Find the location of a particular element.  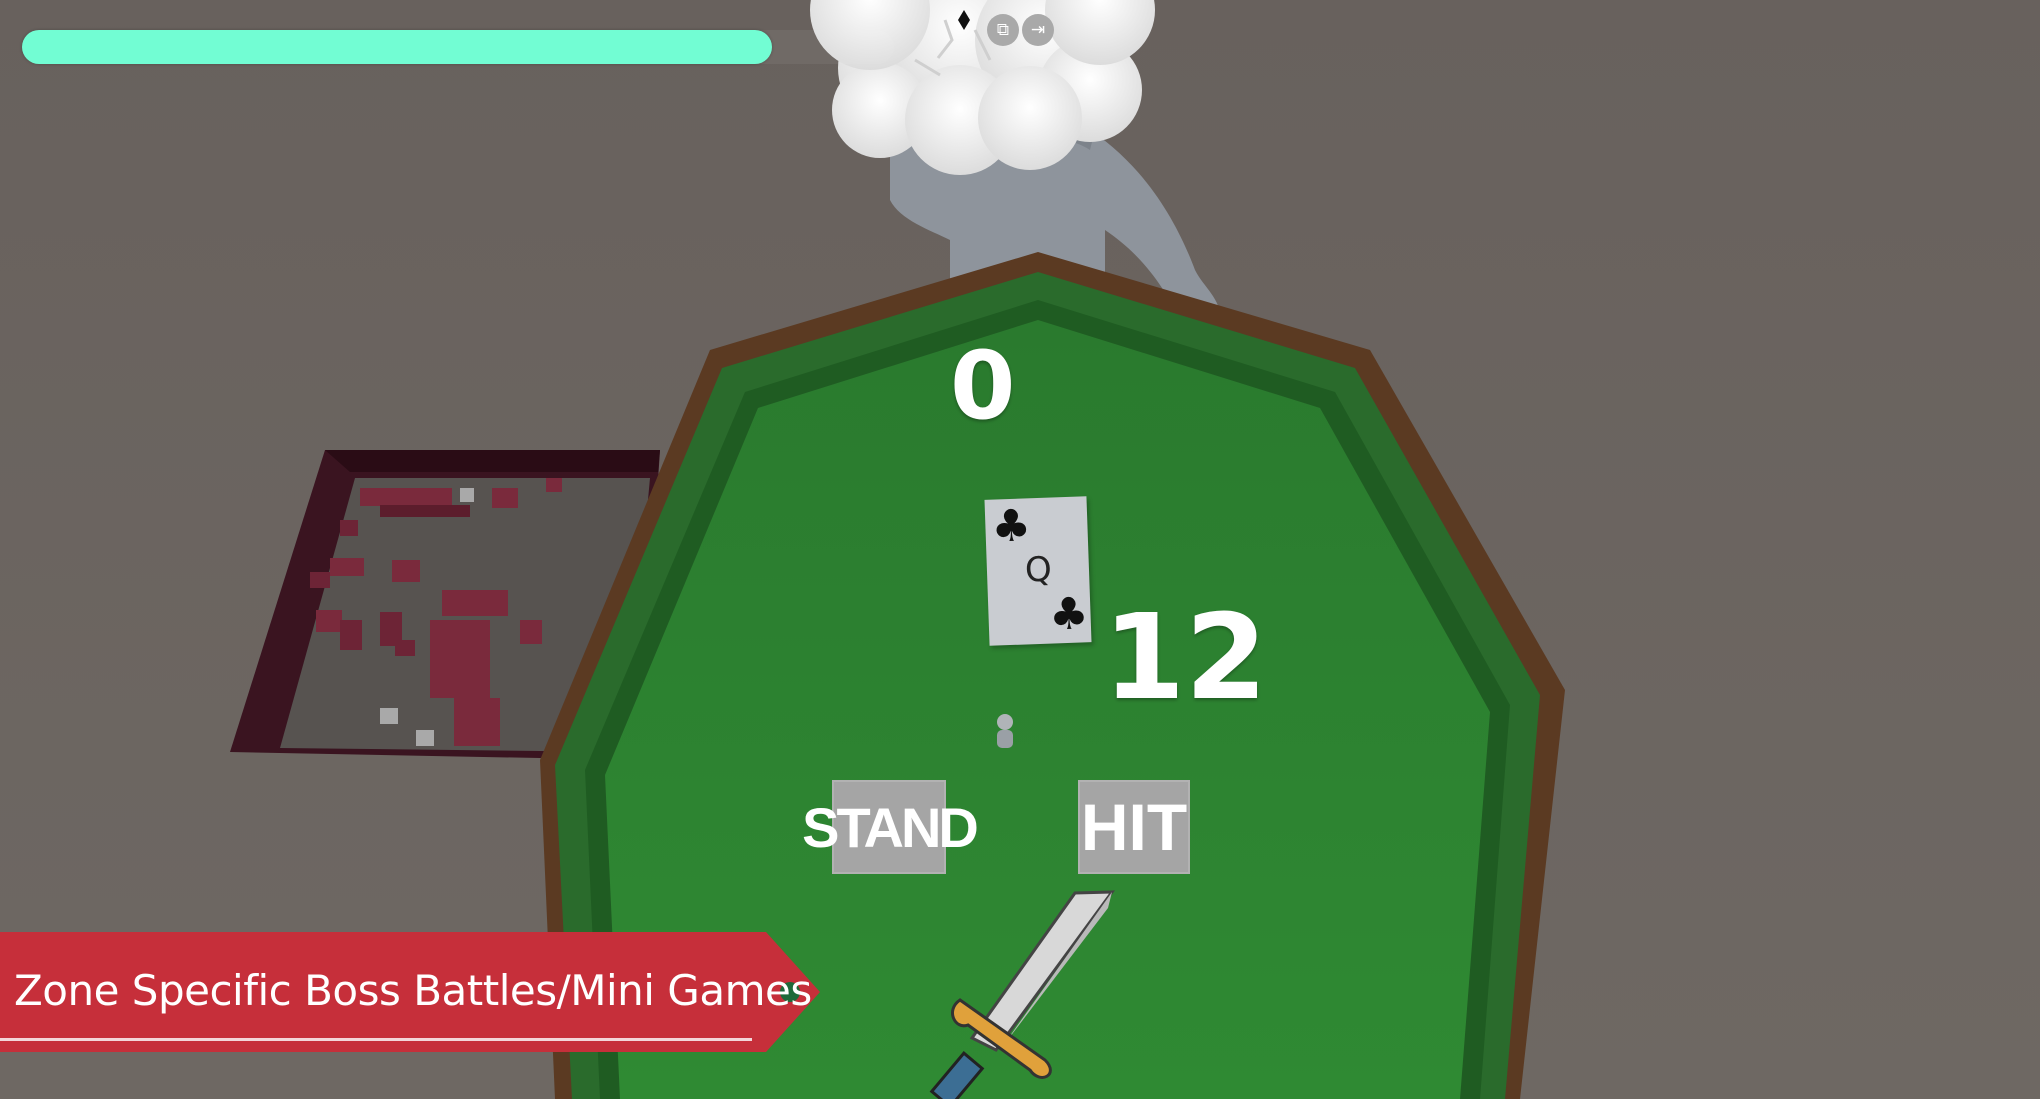

card-rank: Q is located at coordinates (1038, 570).